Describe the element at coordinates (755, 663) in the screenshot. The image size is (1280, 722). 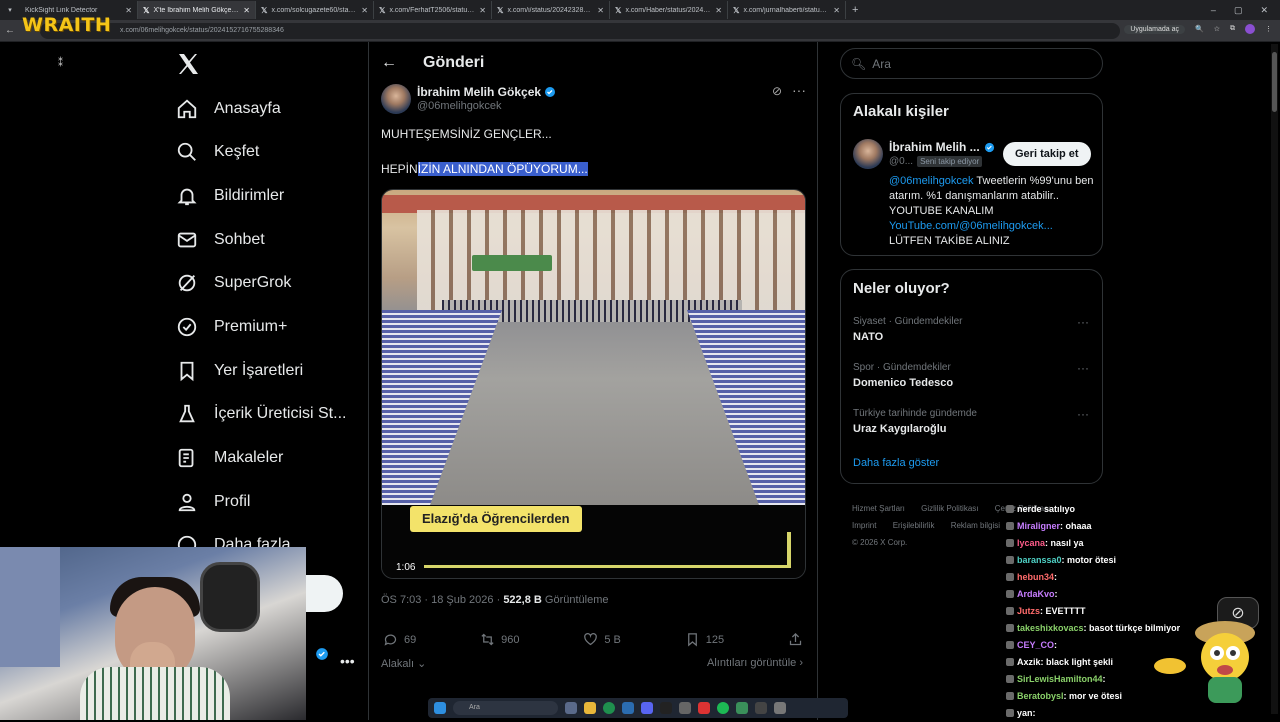
I see `view-quotes-link: Alıntıları görüntüle ›` at that location.